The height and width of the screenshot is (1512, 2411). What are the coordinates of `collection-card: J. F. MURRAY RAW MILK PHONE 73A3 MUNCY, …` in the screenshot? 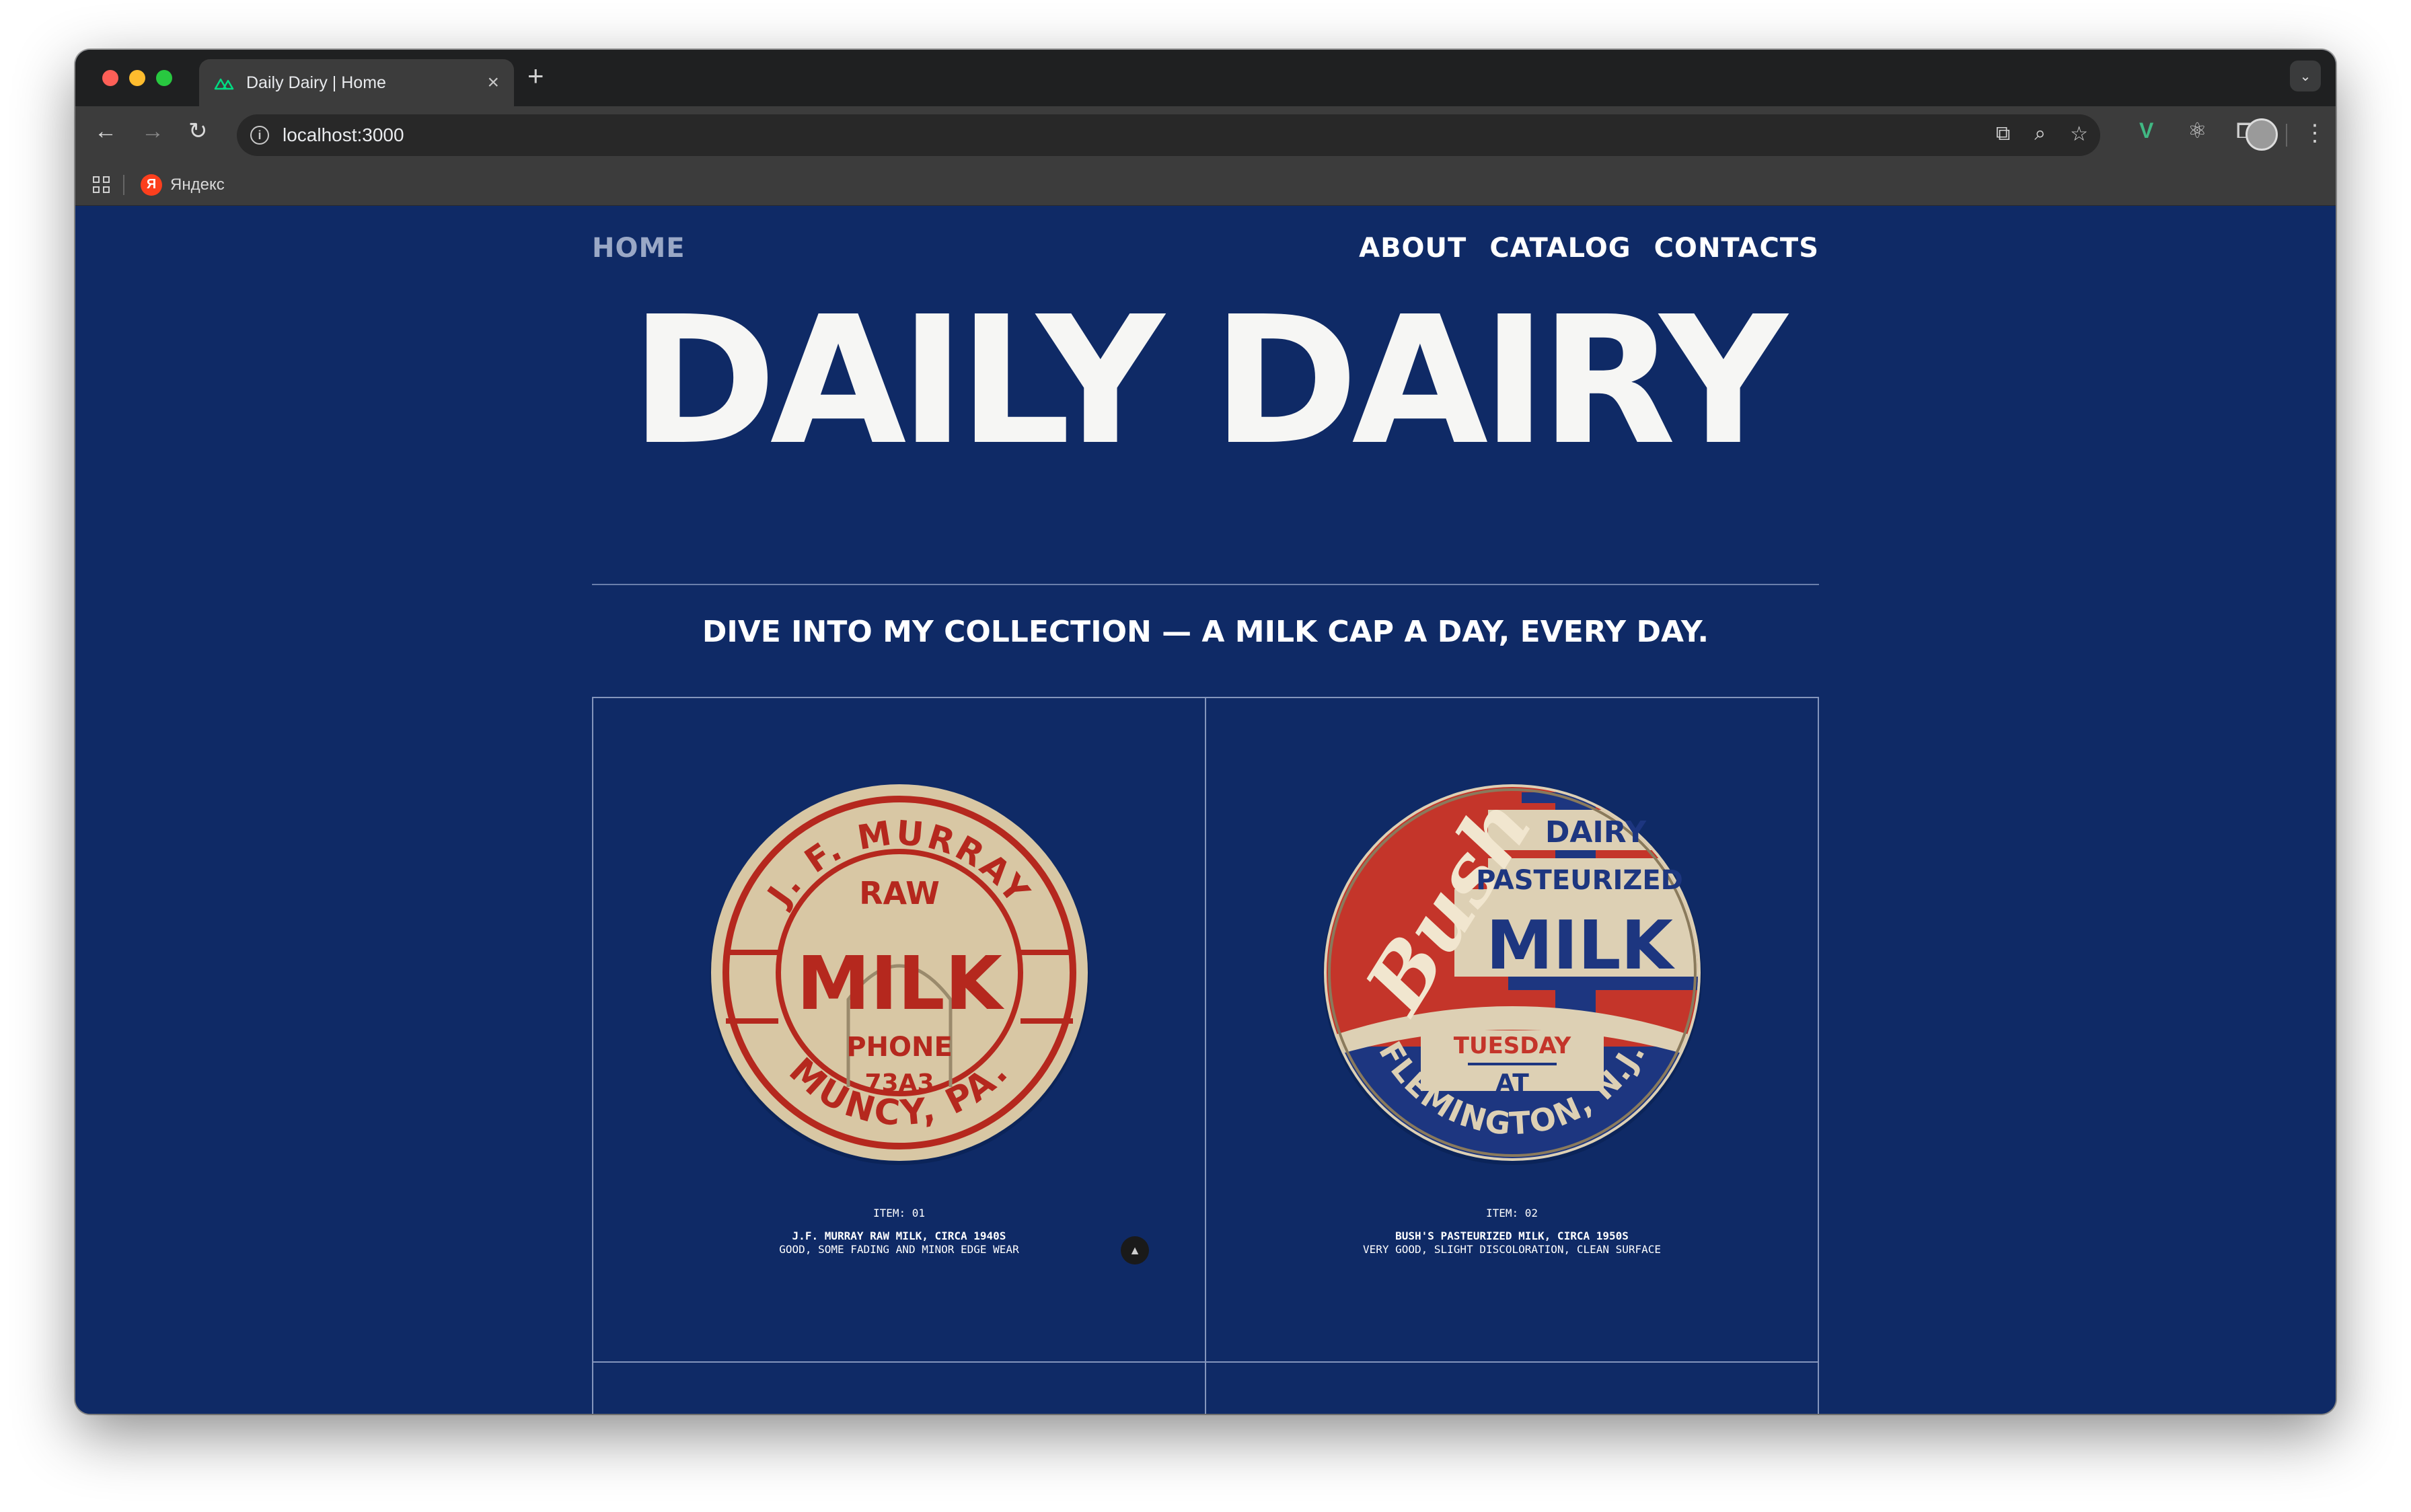 It's located at (900, 1030).